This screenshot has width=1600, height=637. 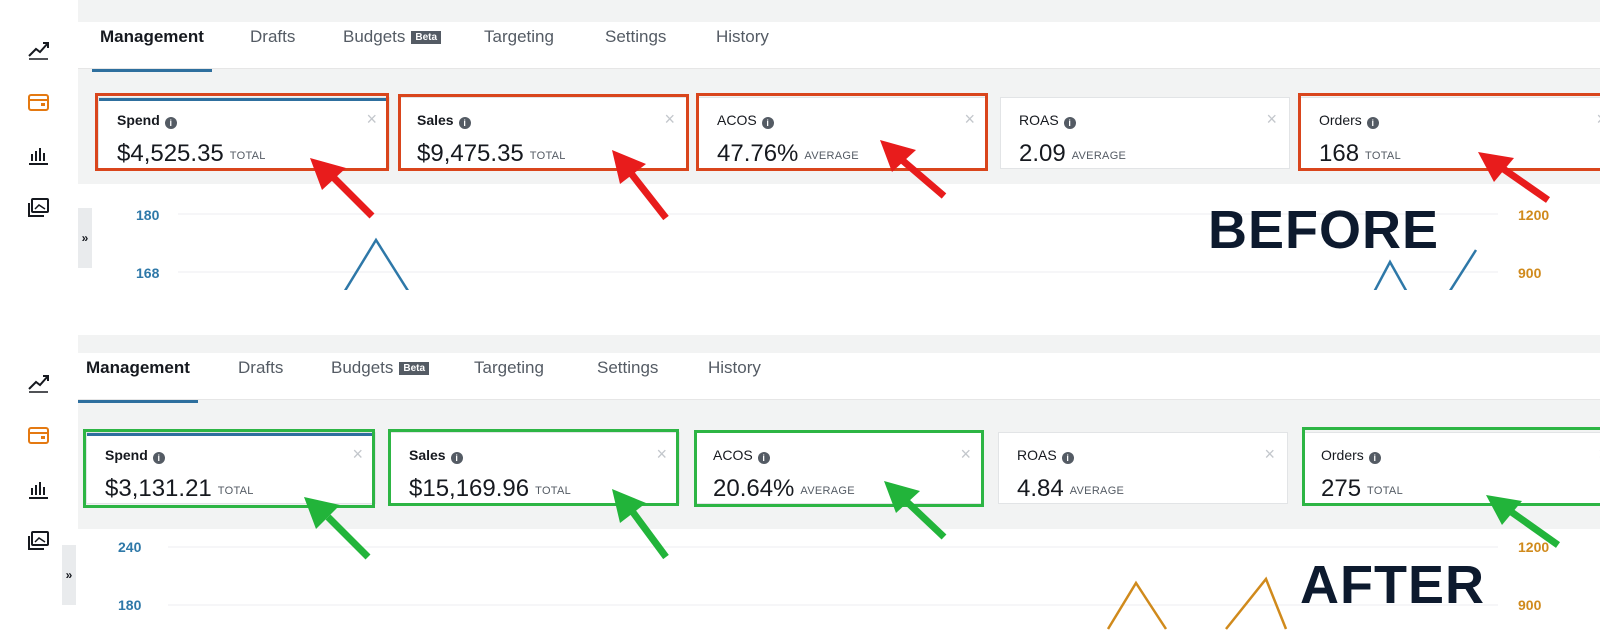 I want to click on after-arrows, so click(x=932, y=520).